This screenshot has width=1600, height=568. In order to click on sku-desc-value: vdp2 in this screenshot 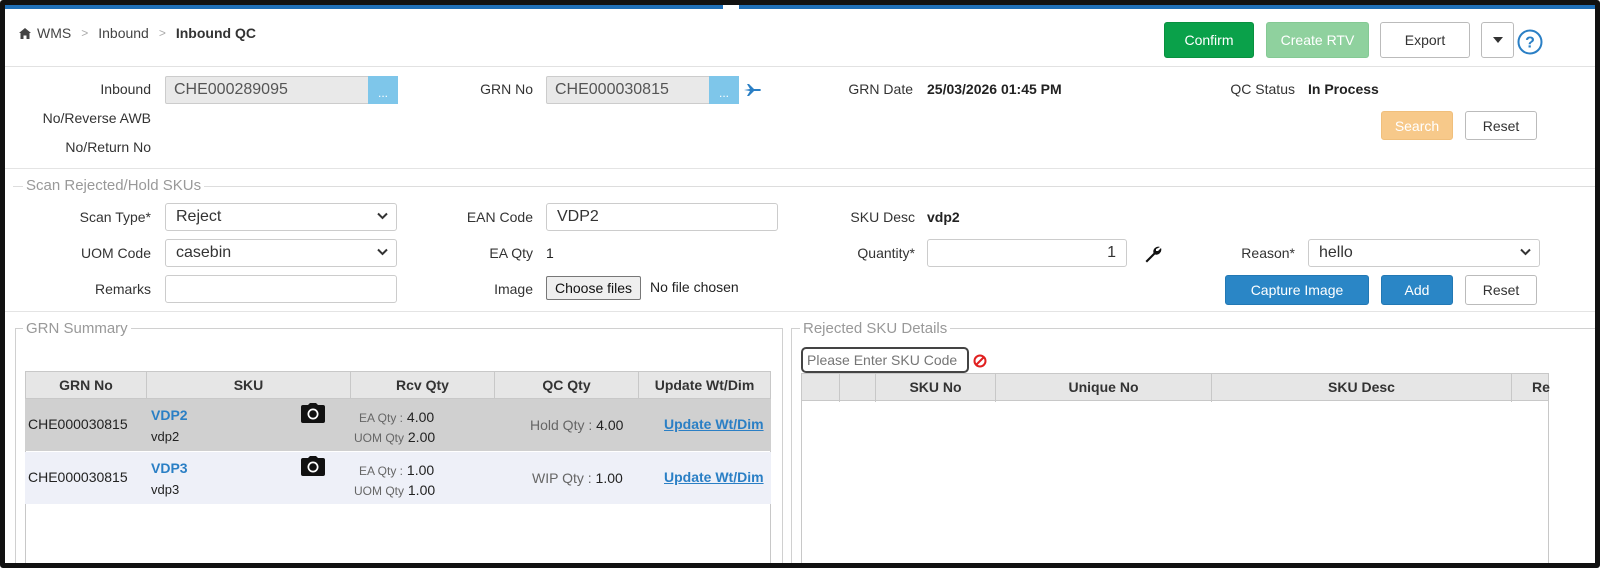, I will do `click(943, 217)`.